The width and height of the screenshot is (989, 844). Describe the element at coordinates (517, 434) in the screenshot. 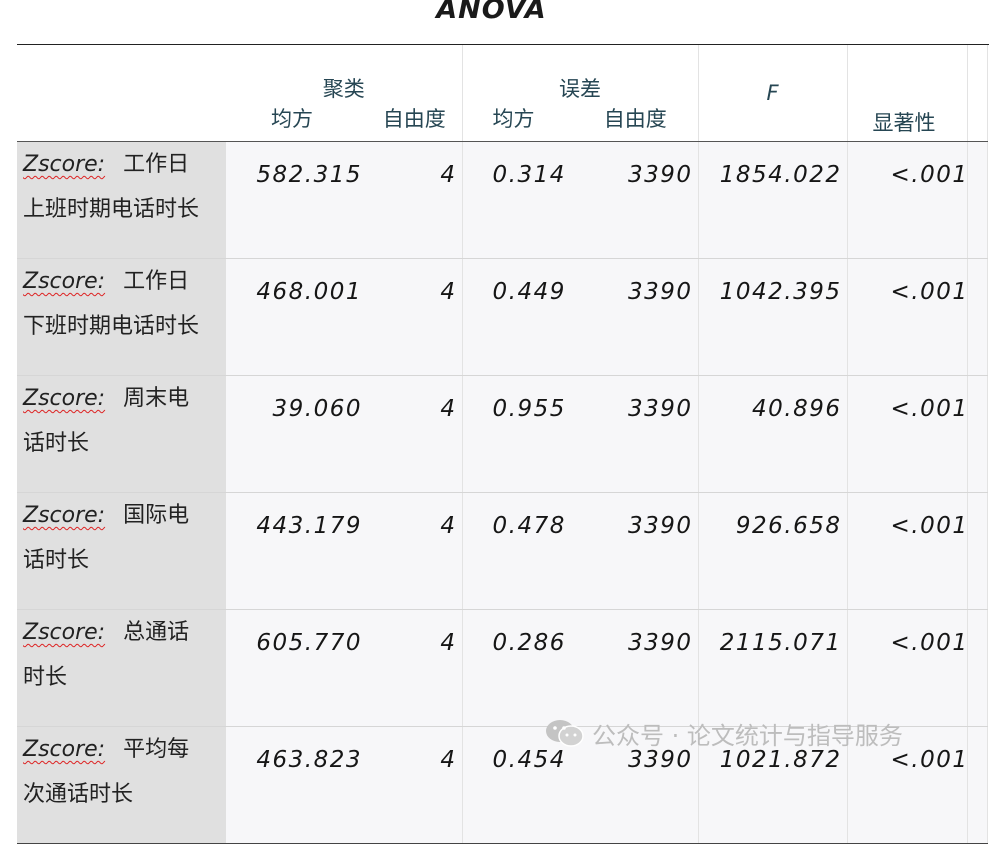

I see `error-mean-square: 0.955` at that location.